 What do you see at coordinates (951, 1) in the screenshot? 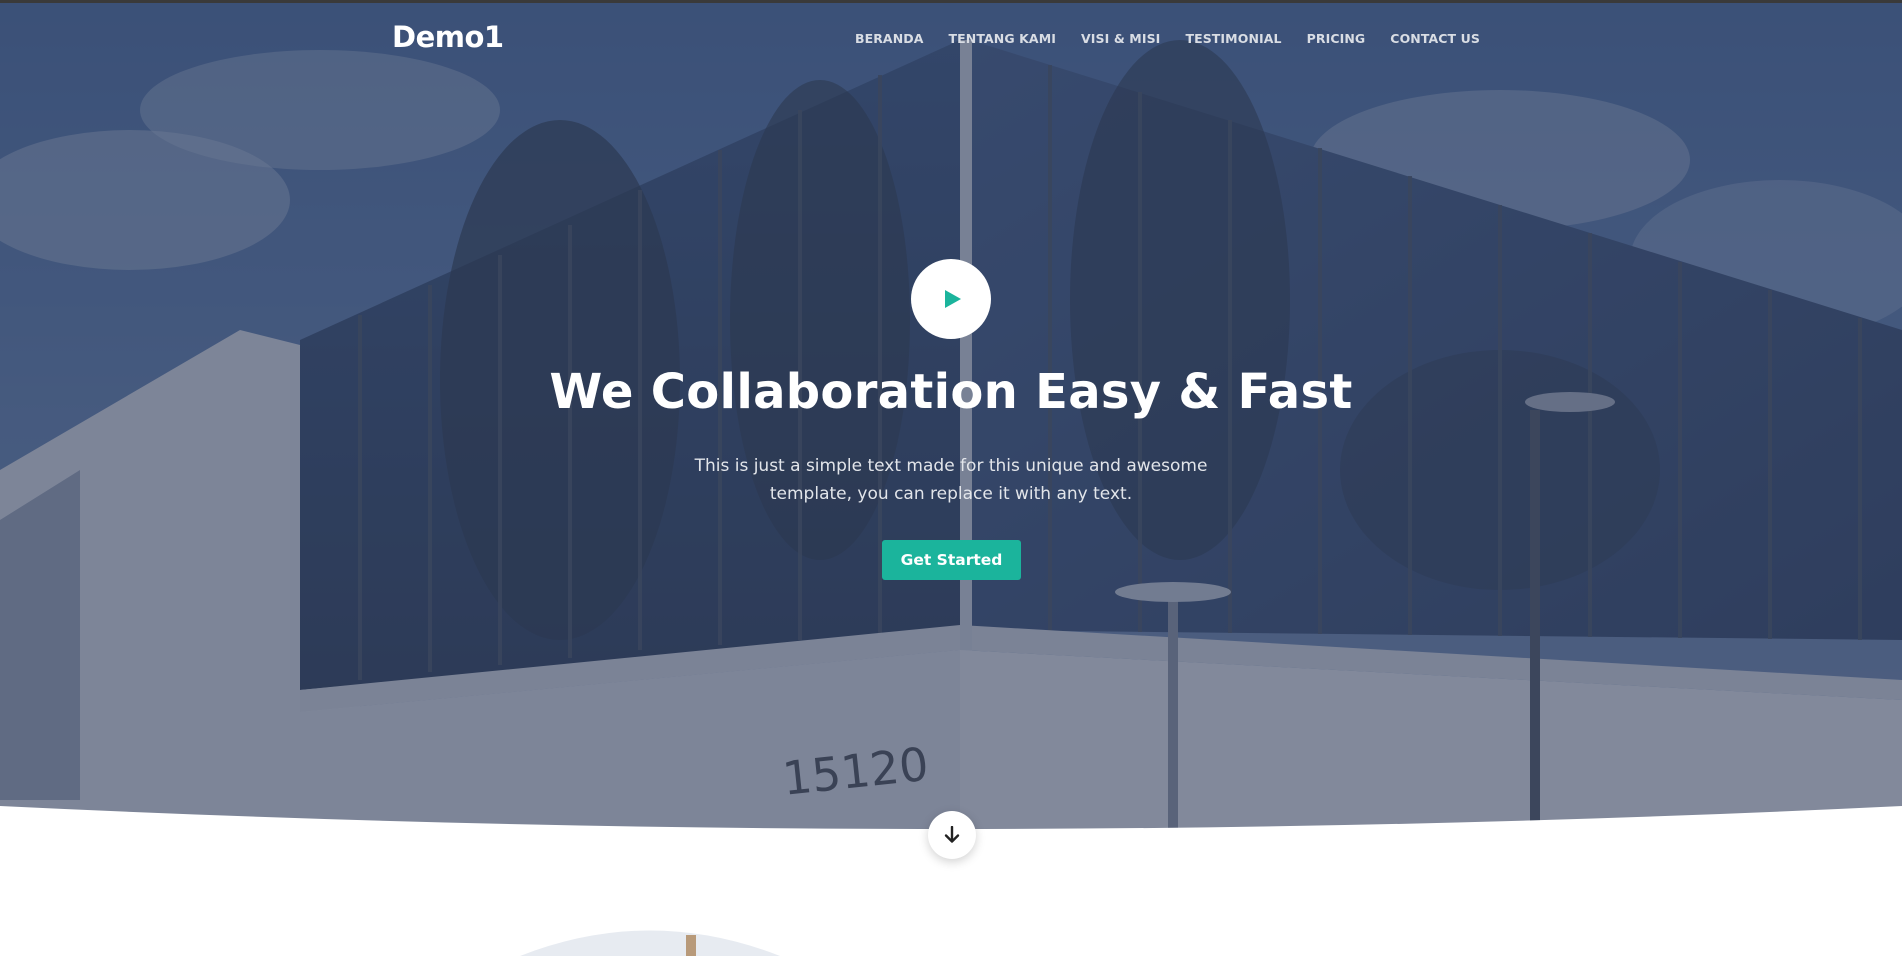
I see `top-border` at bounding box center [951, 1].